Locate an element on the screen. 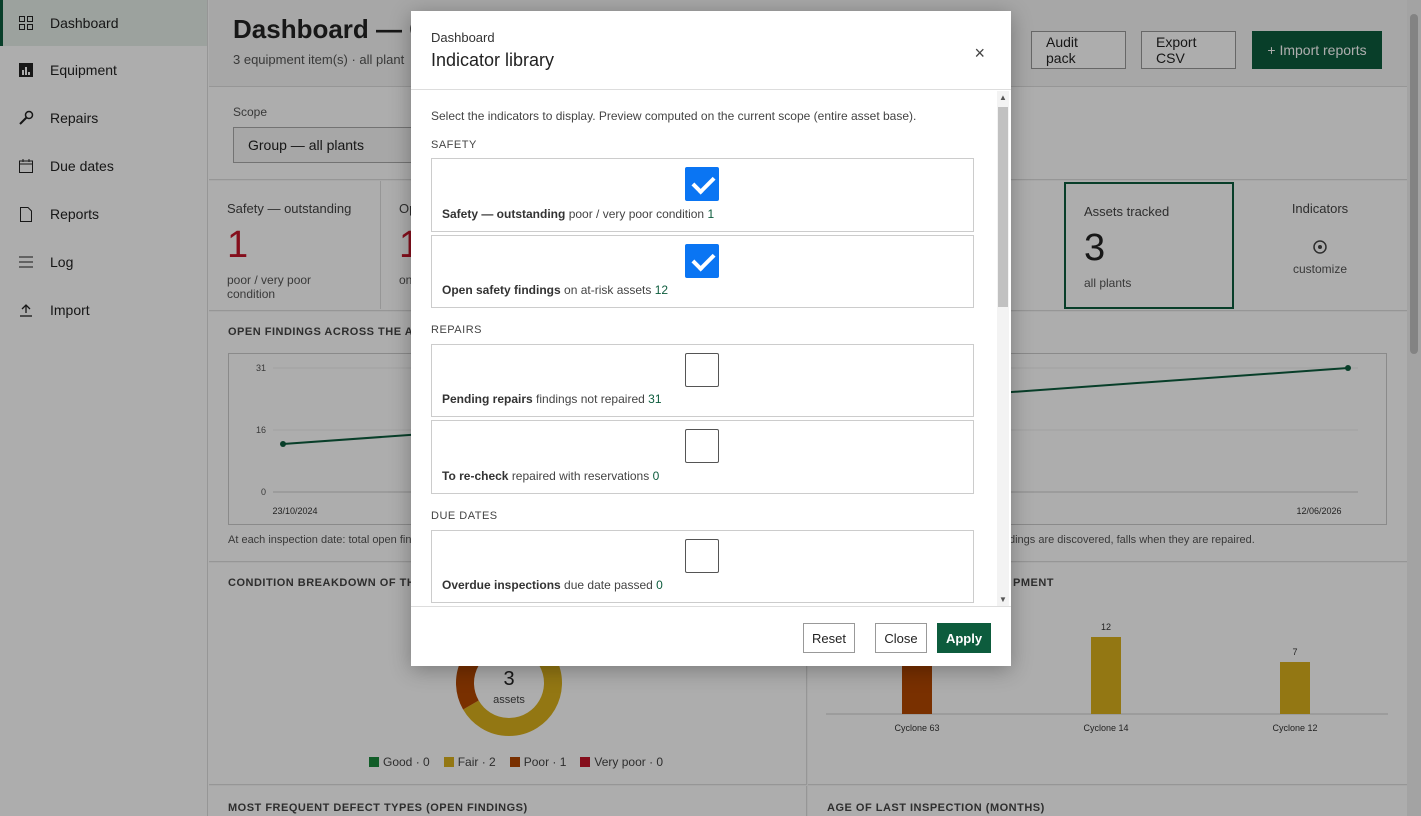  modal-header: Dashboard Indicator library × is located at coordinates (711, 50).